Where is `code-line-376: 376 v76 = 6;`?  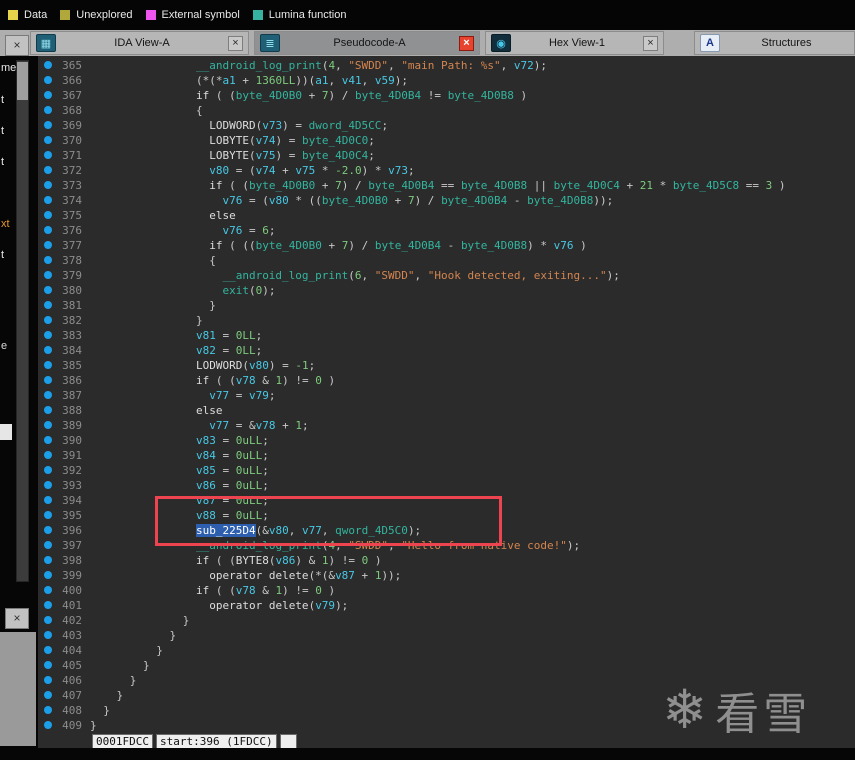 code-line-376: 376 v76 = 6; is located at coordinates (446, 230).